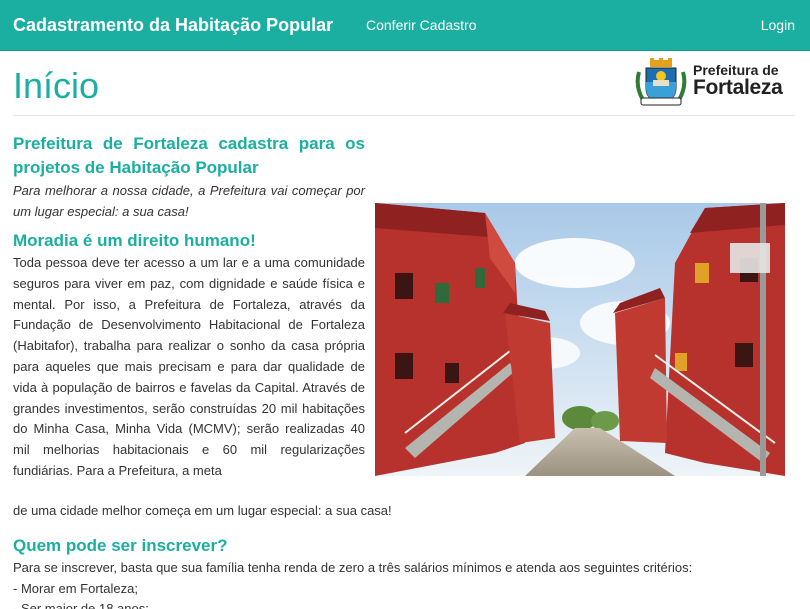 This screenshot has height=609, width=810. I want to click on prefeitura-logo: Prefeitura de Fortaleza, so click(714, 83).